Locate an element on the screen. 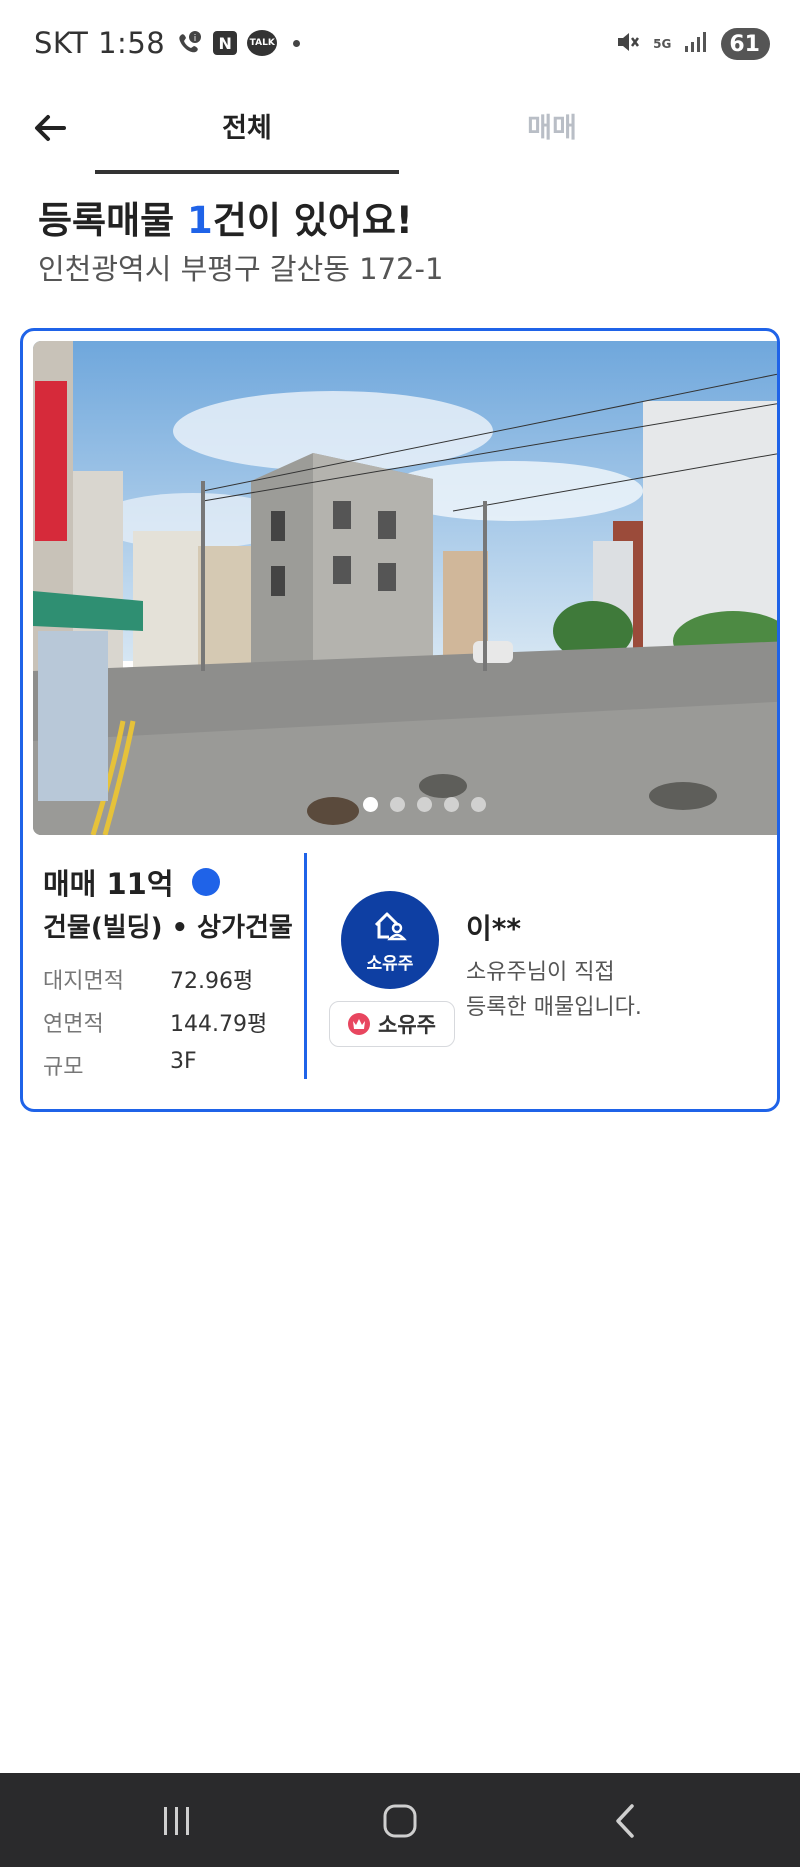  owner-badge: 소유주 is located at coordinates (392, 1024).